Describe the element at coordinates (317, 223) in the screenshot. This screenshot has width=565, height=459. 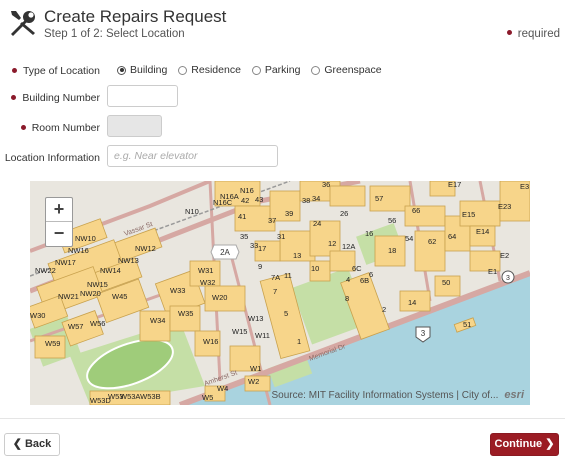
I see `svg-text: 24` at that location.